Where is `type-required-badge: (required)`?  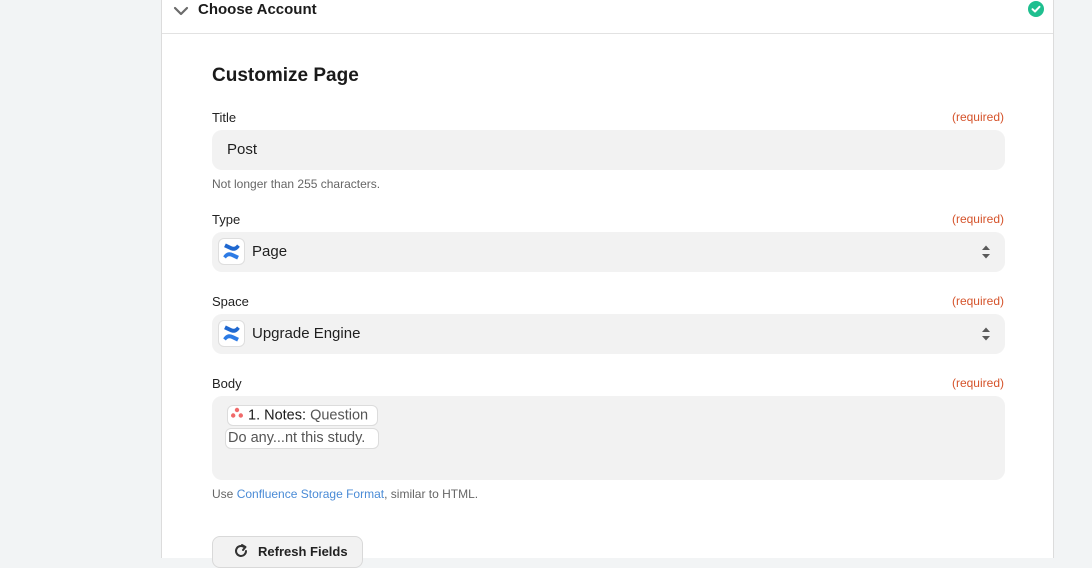
type-required-badge: (required) is located at coordinates (977, 219).